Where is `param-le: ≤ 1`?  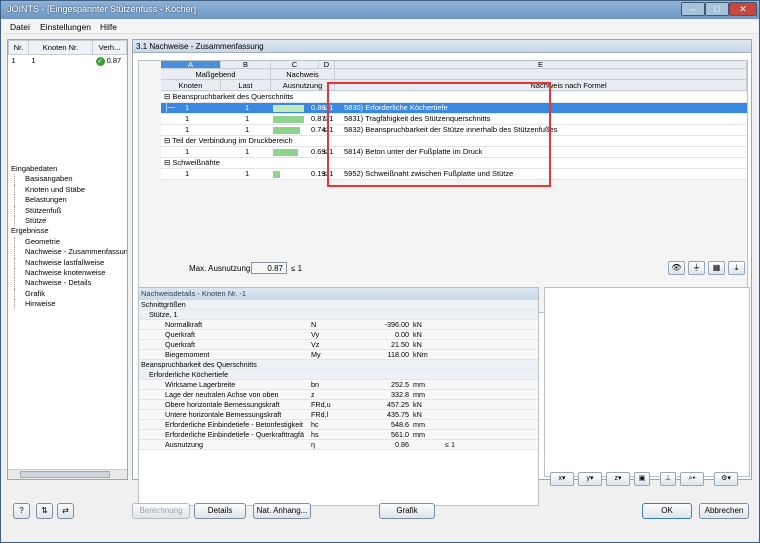 param-le: ≤ 1 is located at coordinates (450, 444).